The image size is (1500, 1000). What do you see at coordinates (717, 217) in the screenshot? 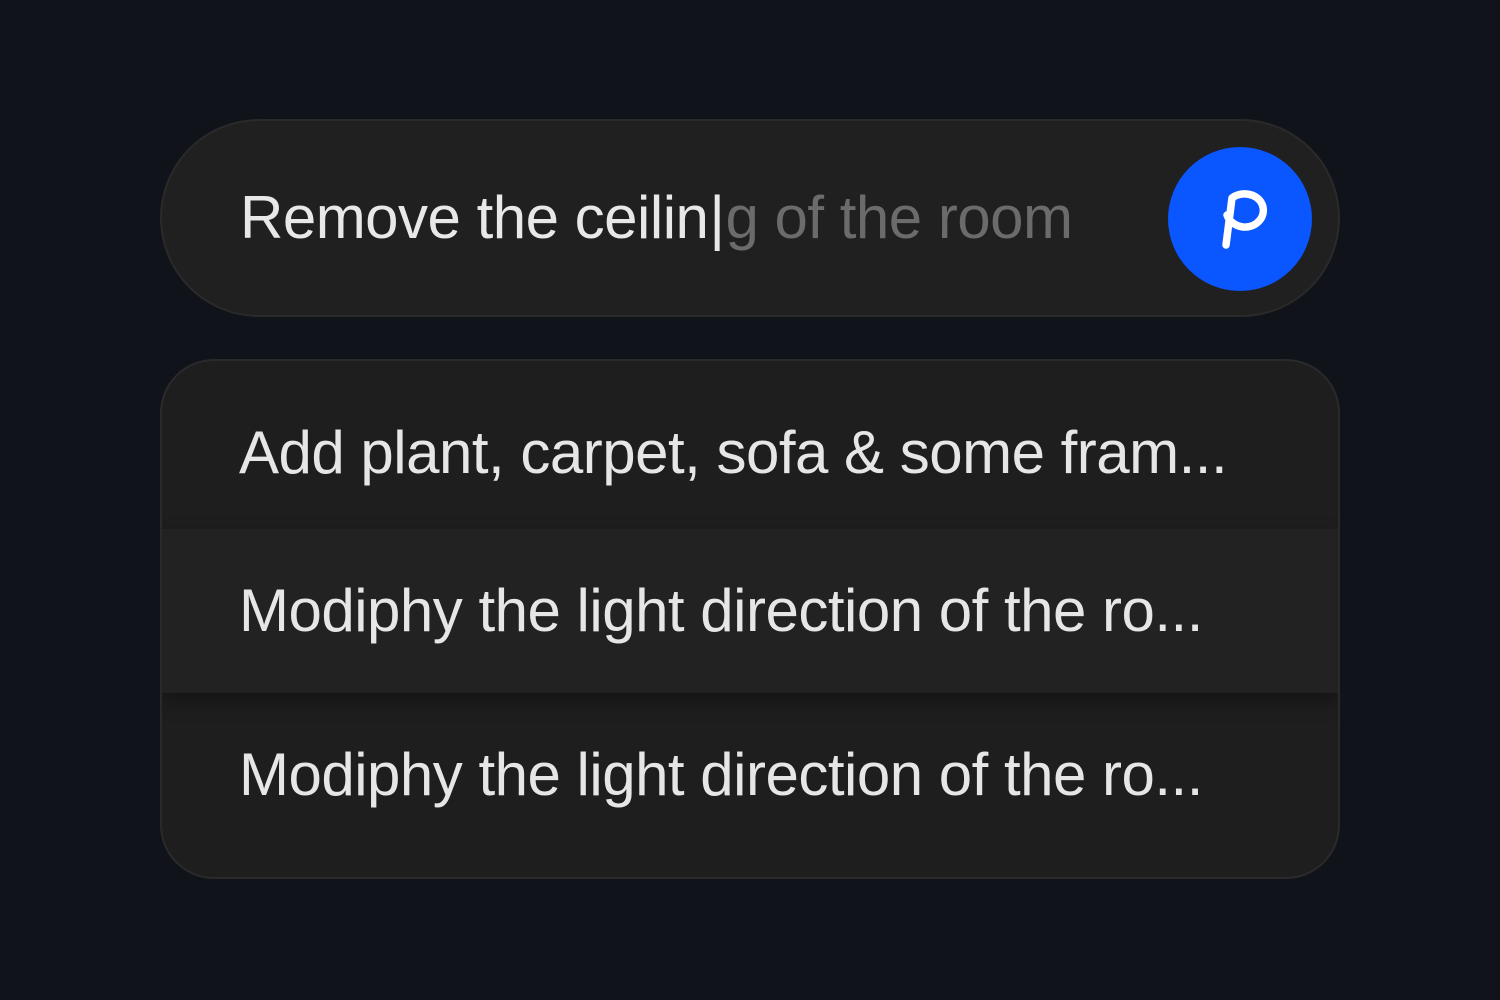
I see `text-caret: |` at bounding box center [717, 217].